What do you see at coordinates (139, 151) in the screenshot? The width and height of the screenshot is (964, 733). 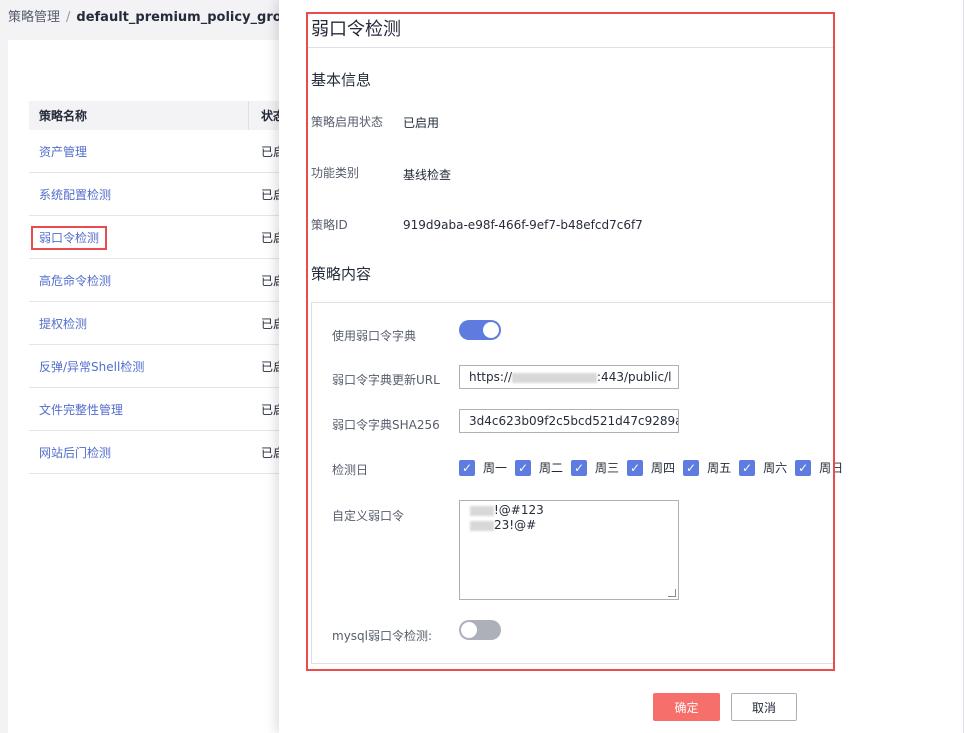 I see `policy-link: 资产管理` at bounding box center [139, 151].